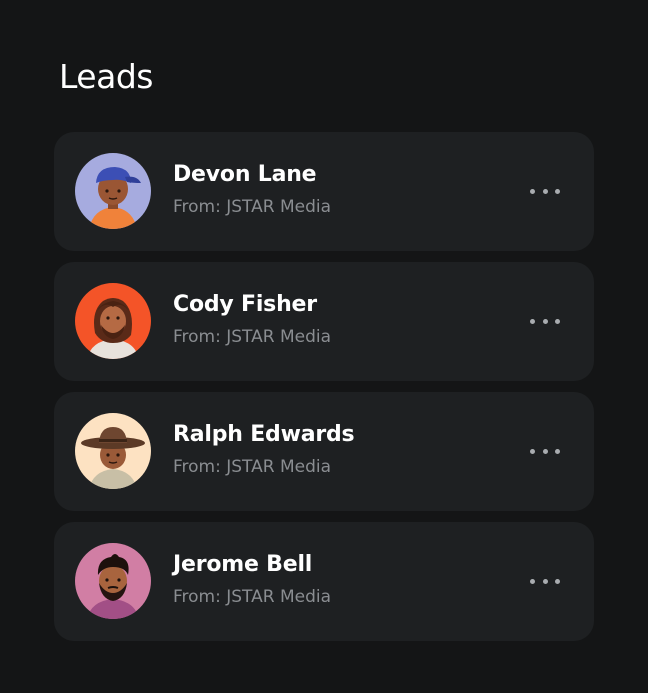 The image size is (648, 693). I want to click on avatar-man-beard-icon, so click(113, 581).